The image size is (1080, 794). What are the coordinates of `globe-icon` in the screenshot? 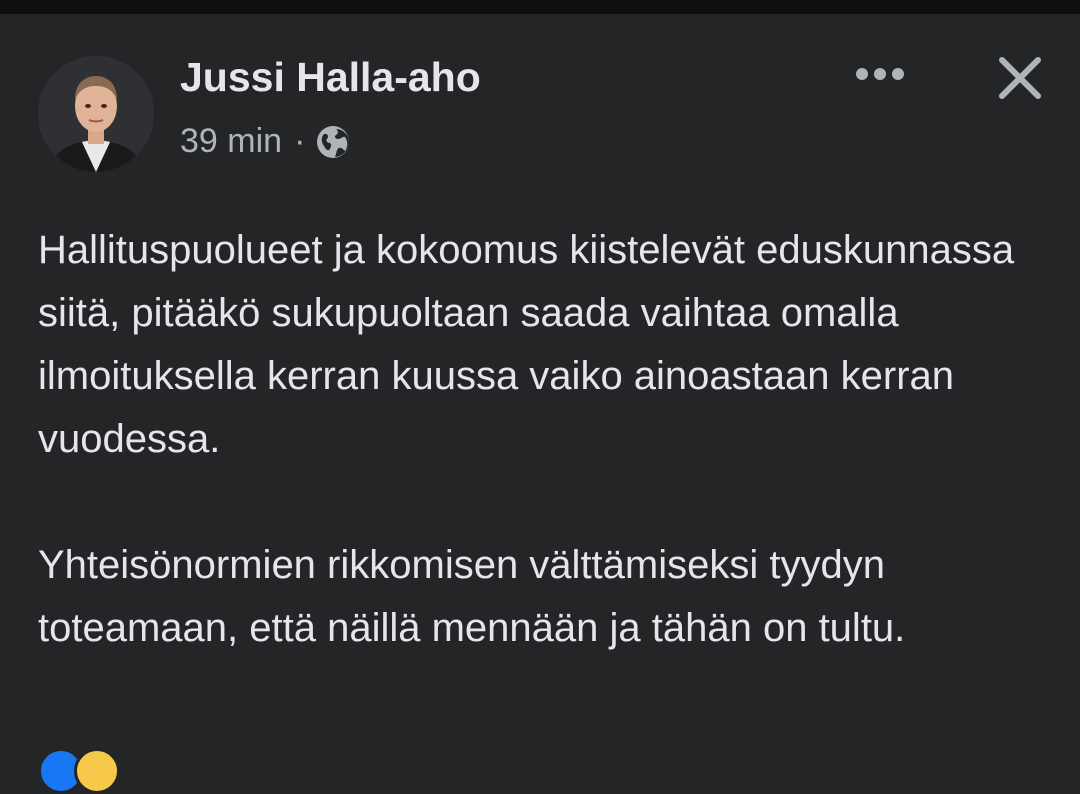 It's located at (333, 142).